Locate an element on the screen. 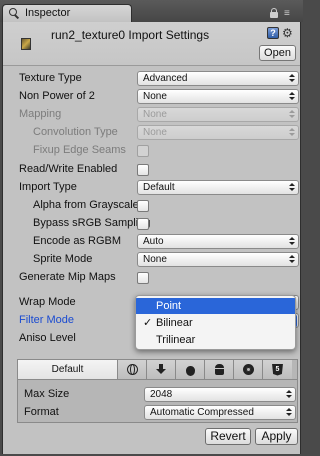  tab-webgl: 5 is located at coordinates (277, 369).